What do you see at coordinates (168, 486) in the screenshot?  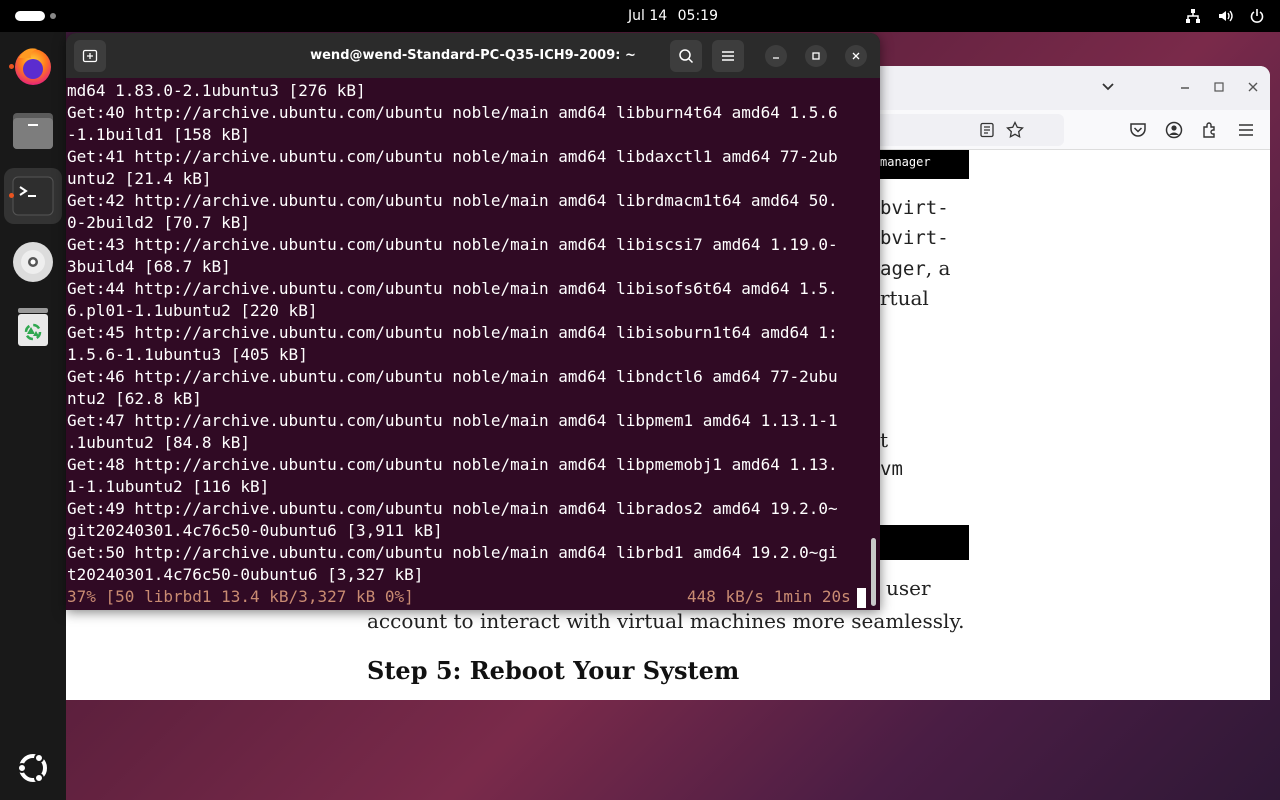 I see `terminal-line: 1-1.1ubuntu2 [116 kB]` at bounding box center [168, 486].